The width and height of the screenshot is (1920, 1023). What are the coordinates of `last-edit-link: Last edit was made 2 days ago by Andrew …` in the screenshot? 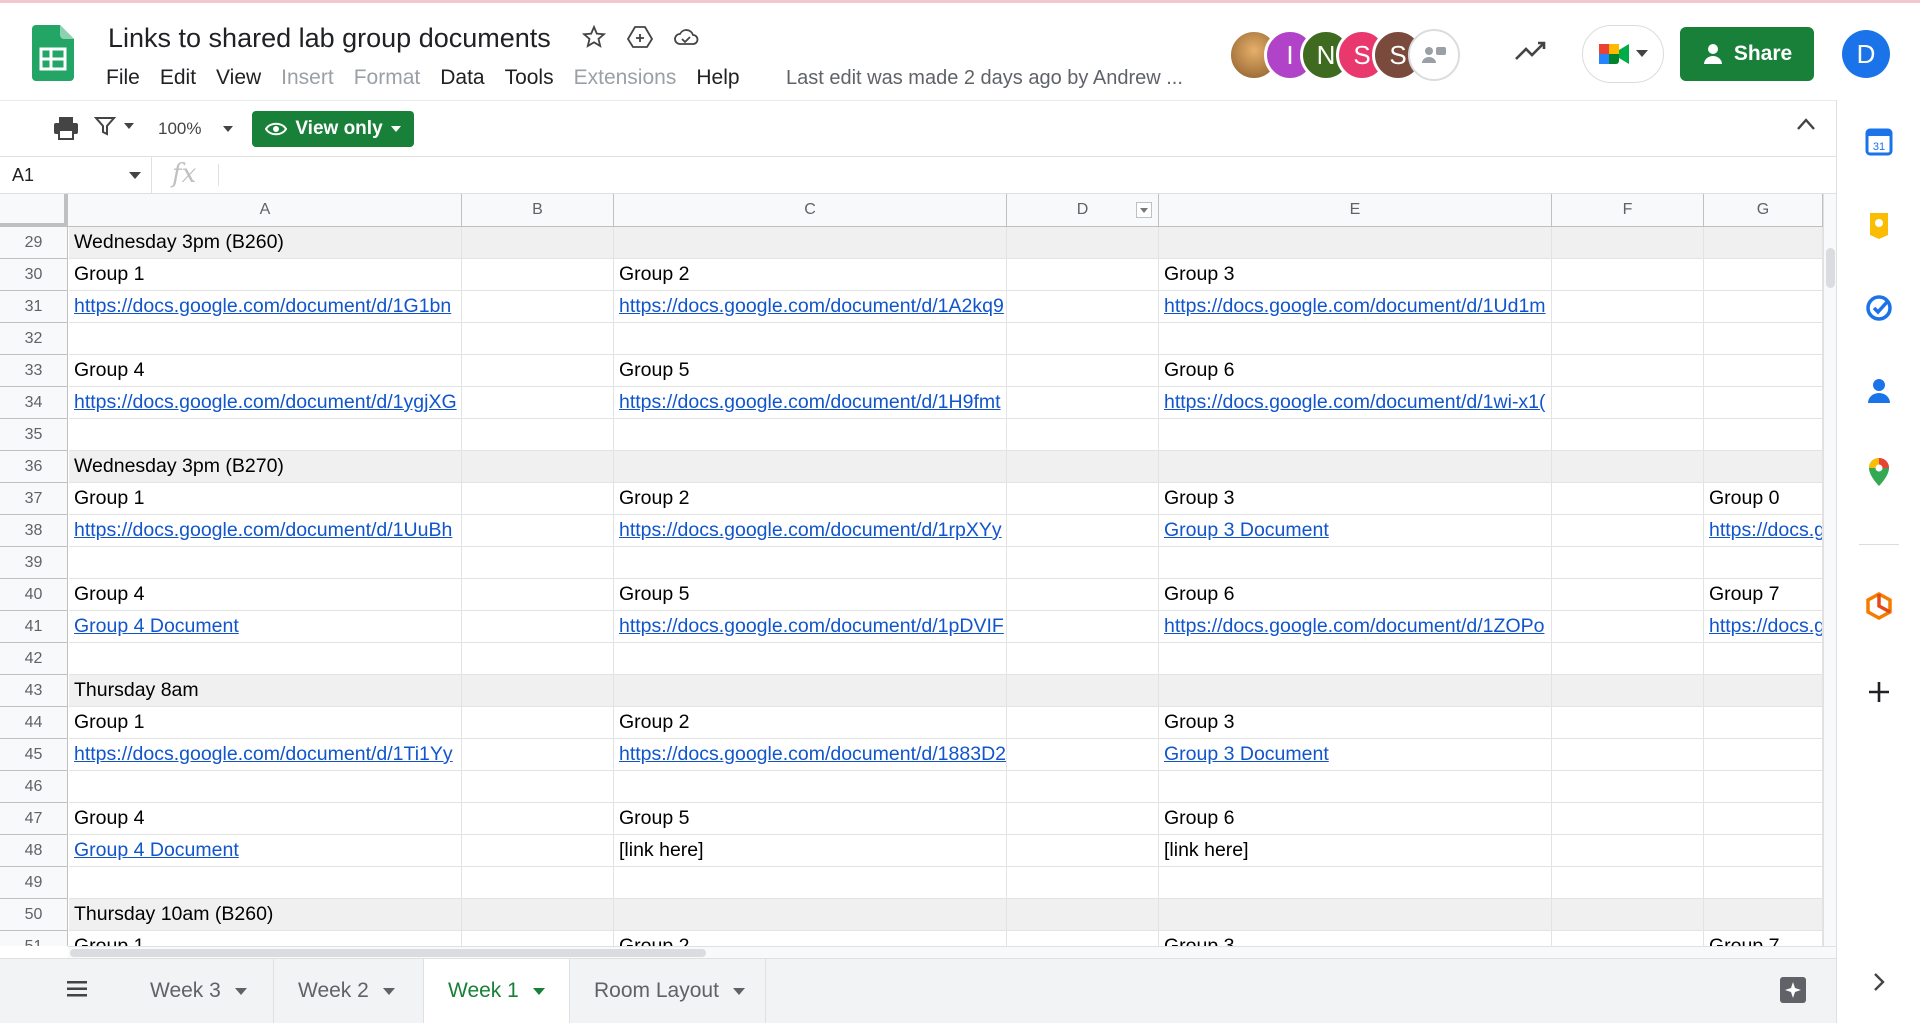 It's located at (984, 78).